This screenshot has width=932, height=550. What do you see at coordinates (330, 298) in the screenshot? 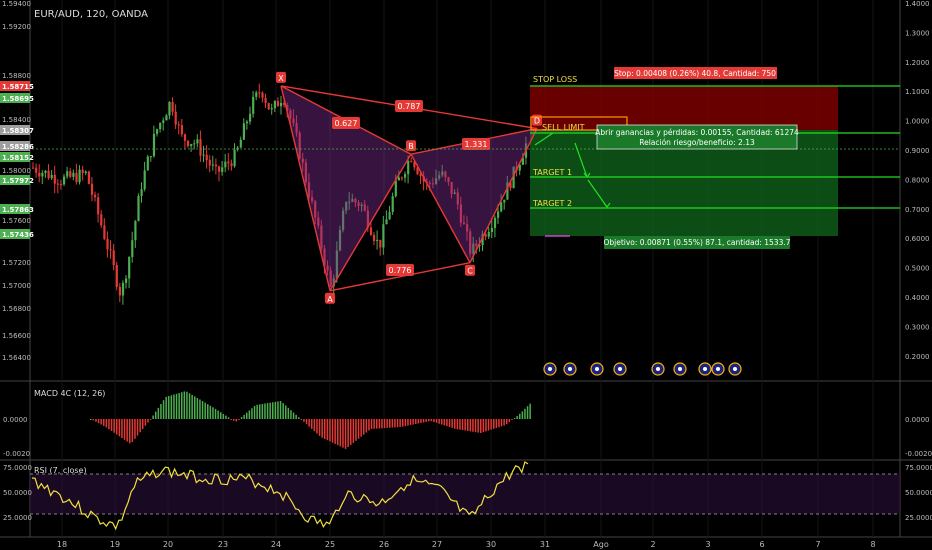
I see `pattern-point-a: A` at bounding box center [330, 298].